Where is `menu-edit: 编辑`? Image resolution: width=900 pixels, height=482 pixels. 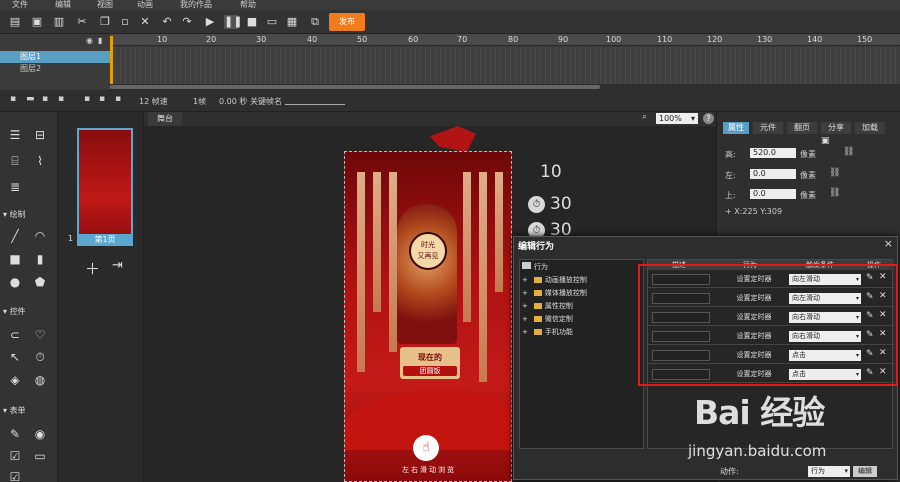
menu-edit: 编辑 is located at coordinates (63, 5).